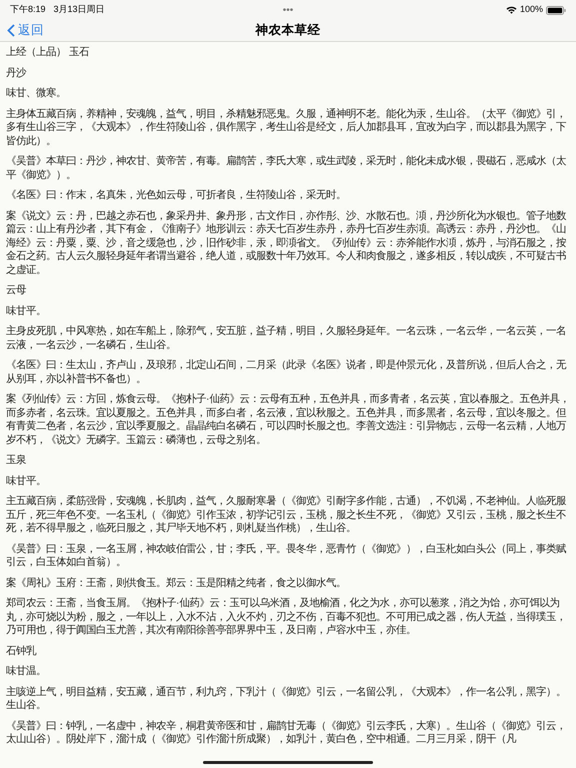  Describe the element at coordinates (28, 9) in the screenshot. I see `status-time: 下午8:19` at that location.